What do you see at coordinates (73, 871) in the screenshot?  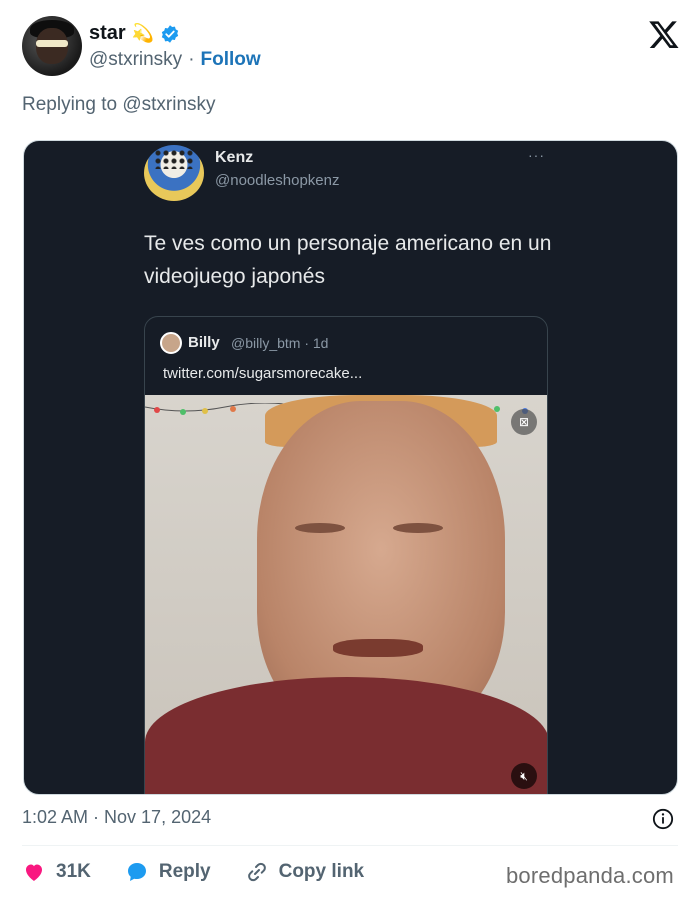 I see `like-count: 31K` at bounding box center [73, 871].